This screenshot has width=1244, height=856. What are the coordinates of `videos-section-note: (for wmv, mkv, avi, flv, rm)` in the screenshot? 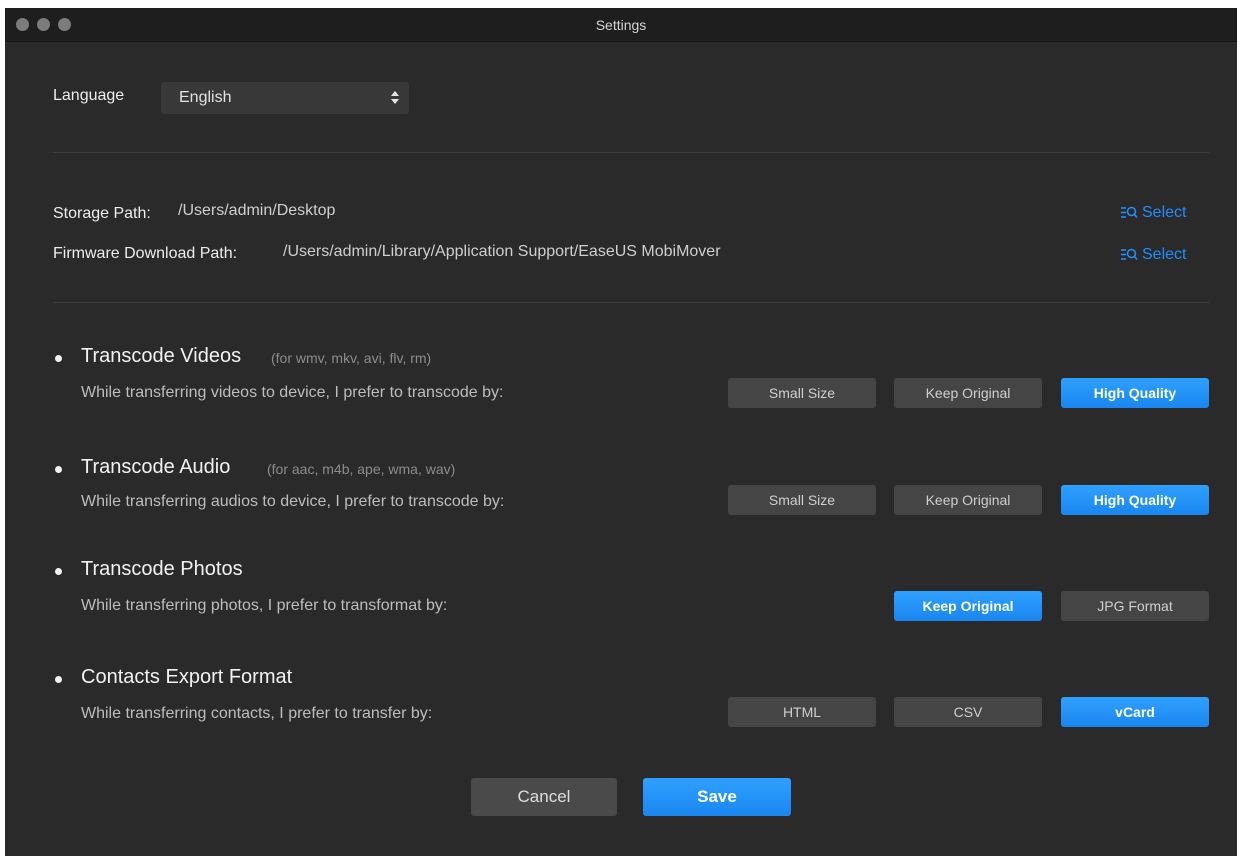 It's located at (351, 358).